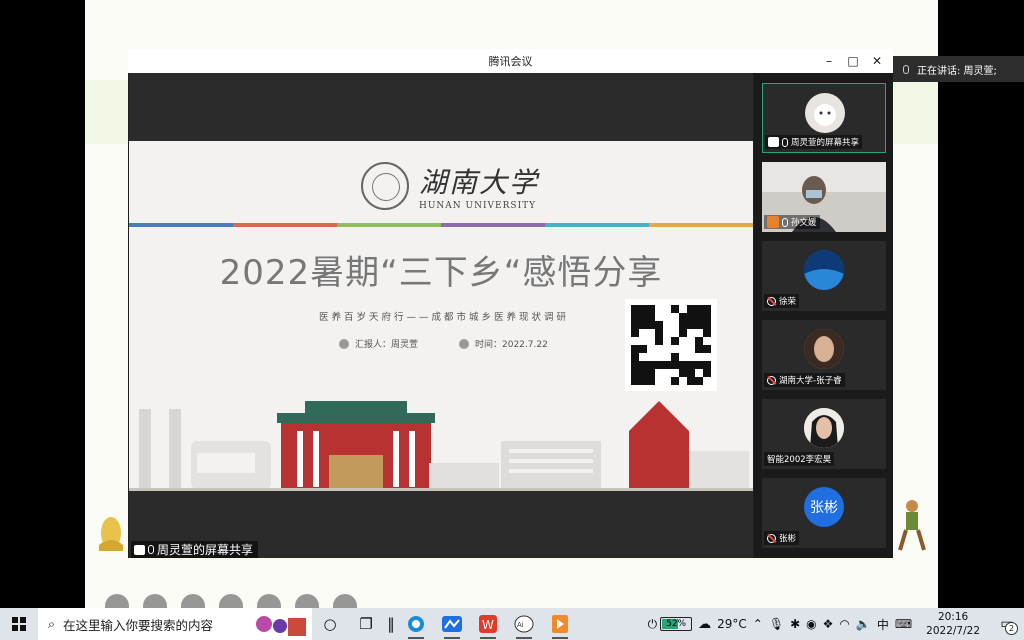 The height and width of the screenshot is (640, 1024). Describe the element at coordinates (416, 624) in the screenshot. I see `browser-app-icon` at that location.